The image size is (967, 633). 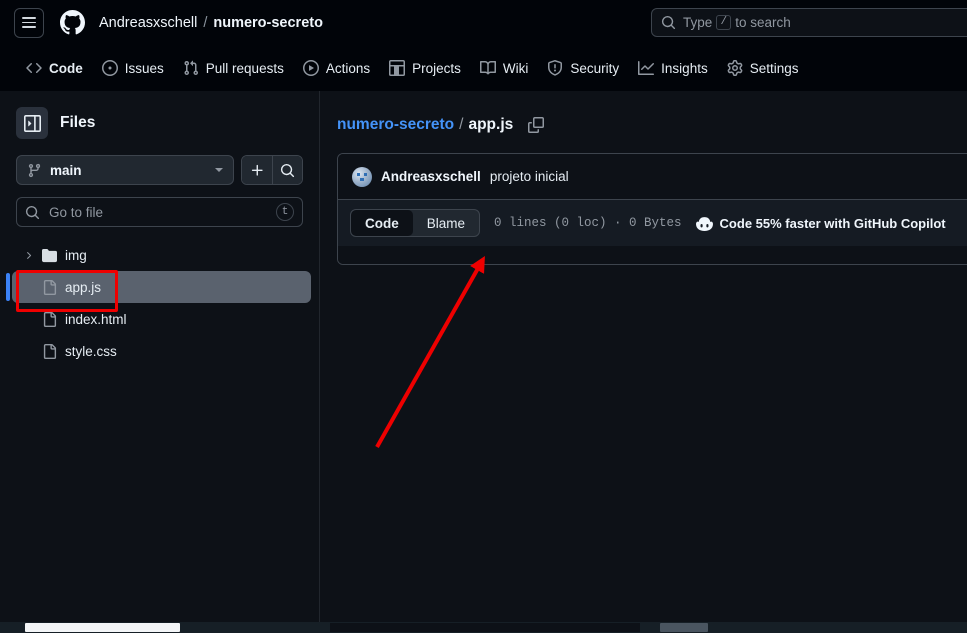 I want to click on file-tree: img app.js index.html style.css, so click(x=159, y=303).